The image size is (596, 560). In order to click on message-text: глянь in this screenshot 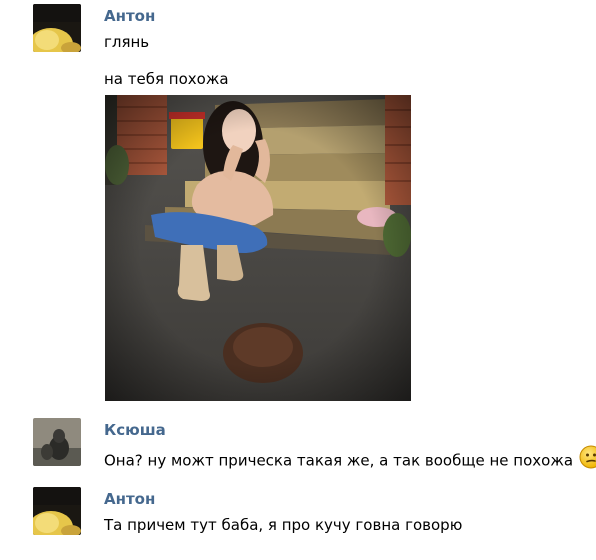, I will do `click(127, 42)`.